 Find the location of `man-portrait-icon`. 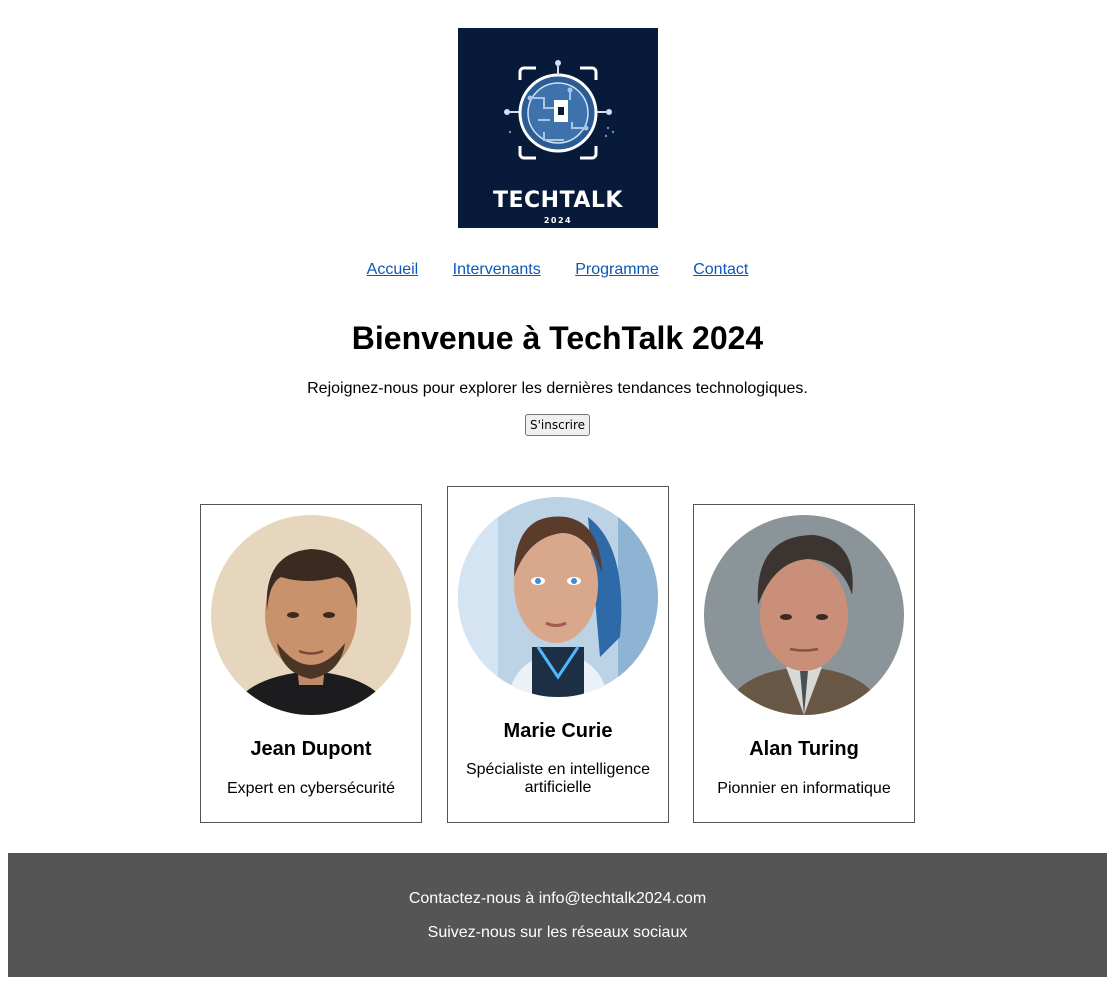

man-portrait-icon is located at coordinates (311, 615).